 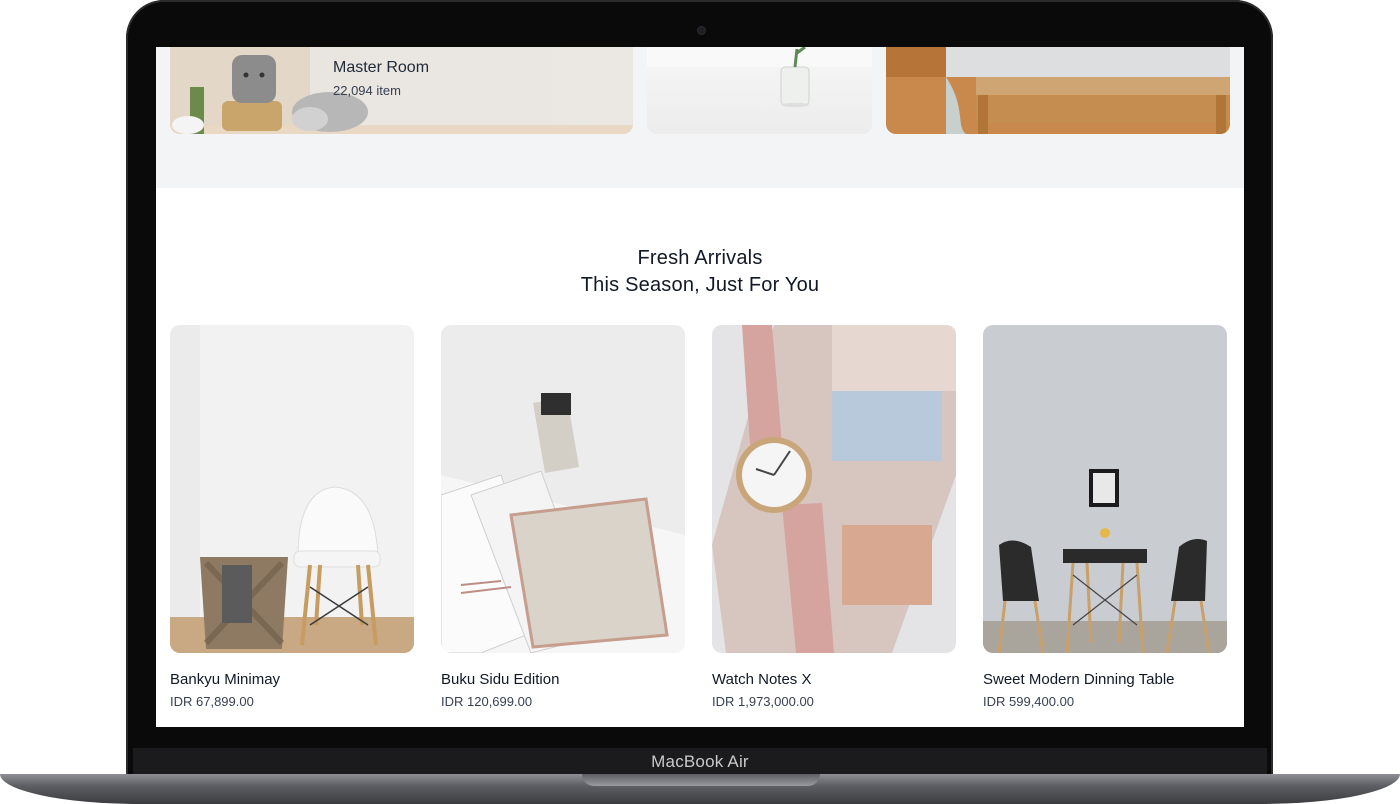 What do you see at coordinates (367, 90) in the screenshot?
I see `category-count: 22,094 item` at bounding box center [367, 90].